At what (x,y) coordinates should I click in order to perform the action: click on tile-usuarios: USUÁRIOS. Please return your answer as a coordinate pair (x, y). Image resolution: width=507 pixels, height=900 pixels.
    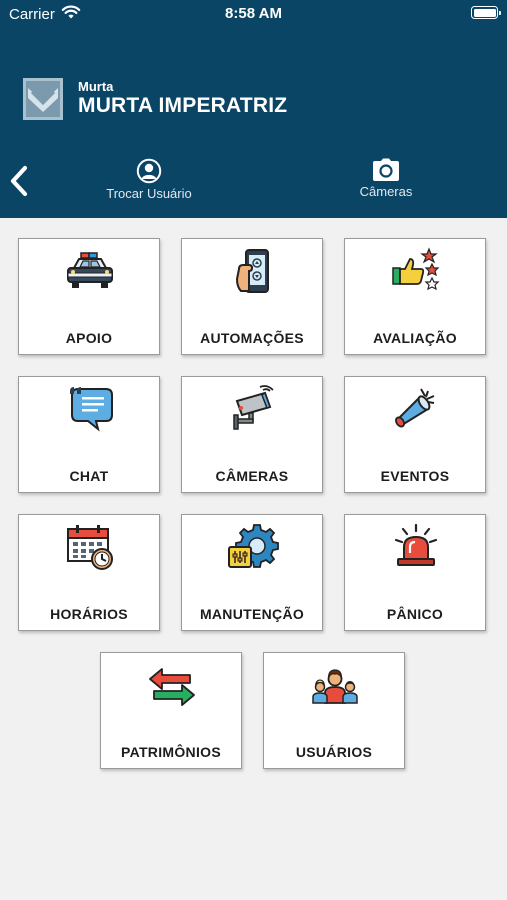
    Looking at the image, I should click on (334, 710).